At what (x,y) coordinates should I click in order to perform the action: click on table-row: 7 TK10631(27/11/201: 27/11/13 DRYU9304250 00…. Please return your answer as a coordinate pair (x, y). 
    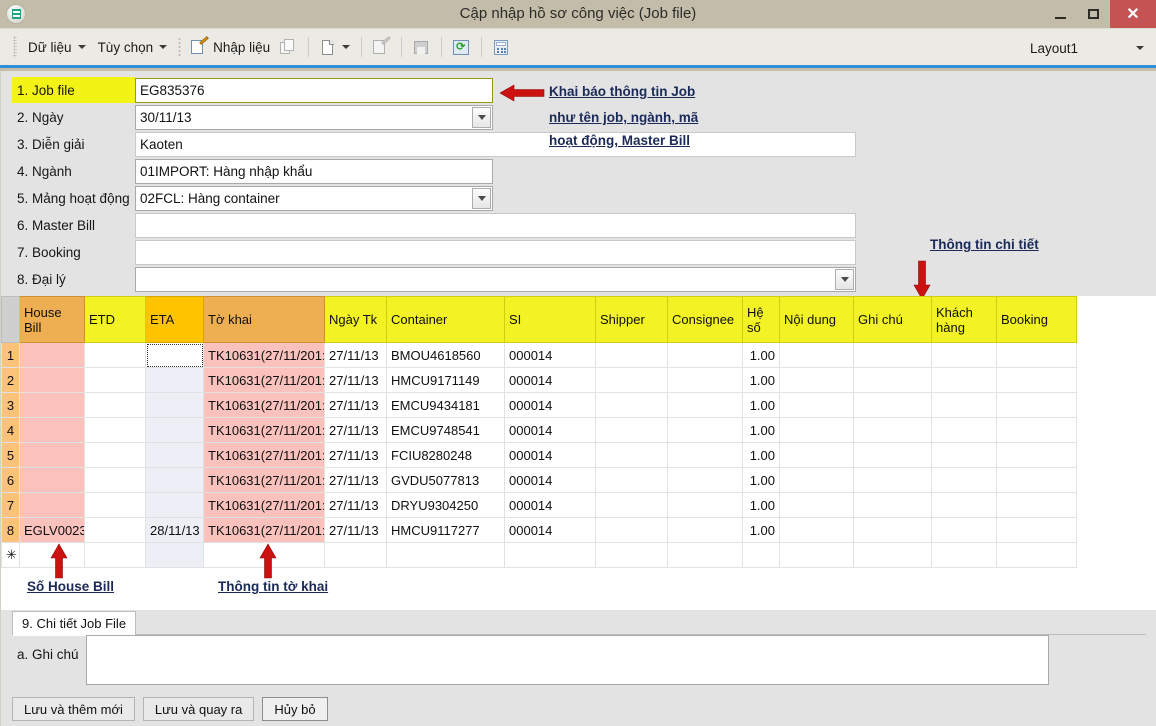
    Looking at the image, I should click on (539, 505).